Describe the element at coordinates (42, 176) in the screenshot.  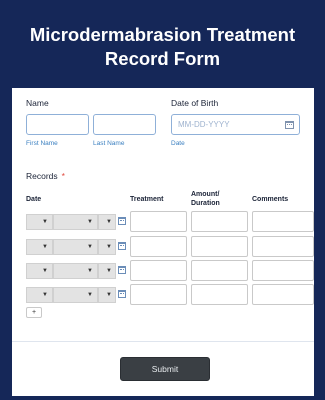
I see `records-label-text: Records` at that location.